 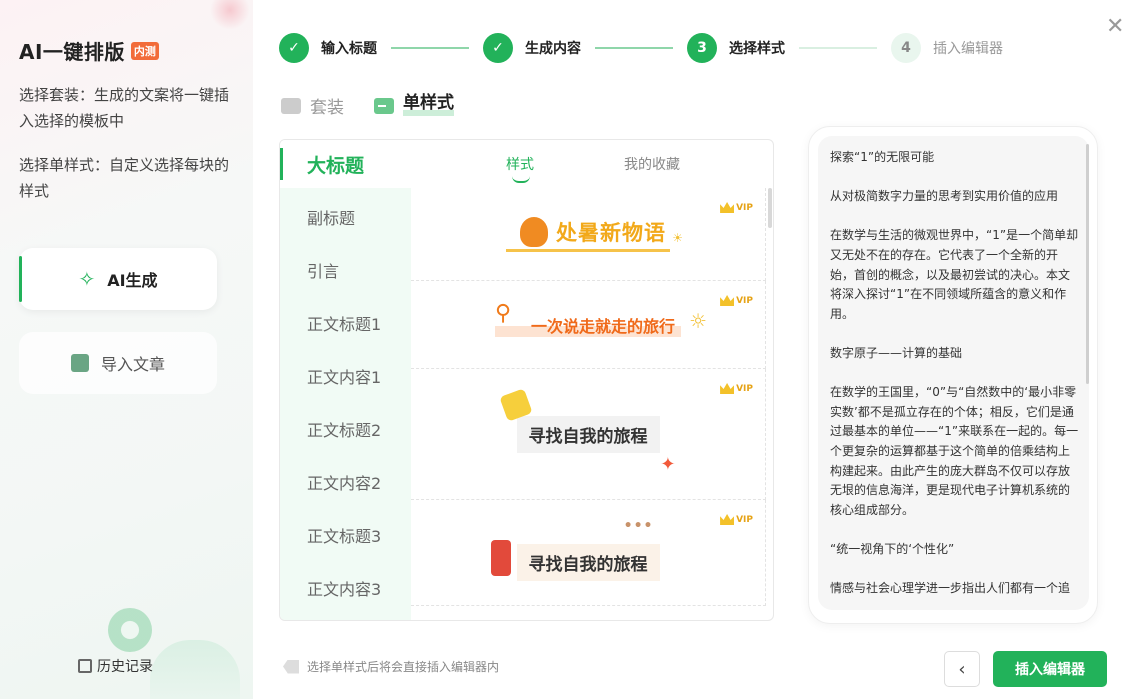 What do you see at coordinates (345, 534) in the screenshot?
I see `category-item: 正文标题3` at bounding box center [345, 534].